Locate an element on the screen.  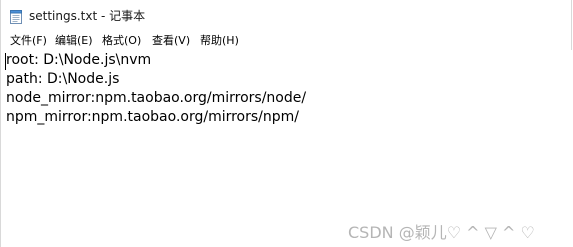
csdn-watermark: CSDN @颖儿♡ ^ ▽ ^ ♡ is located at coordinates (441, 232).